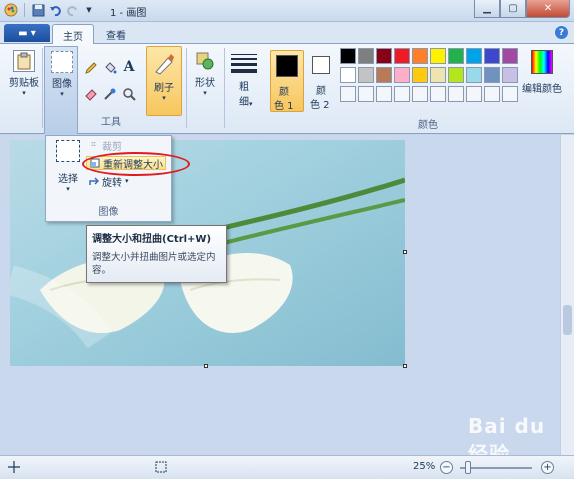  Describe the element at coordinates (11, 10) in the screenshot. I see `paint-app-icon` at that location.